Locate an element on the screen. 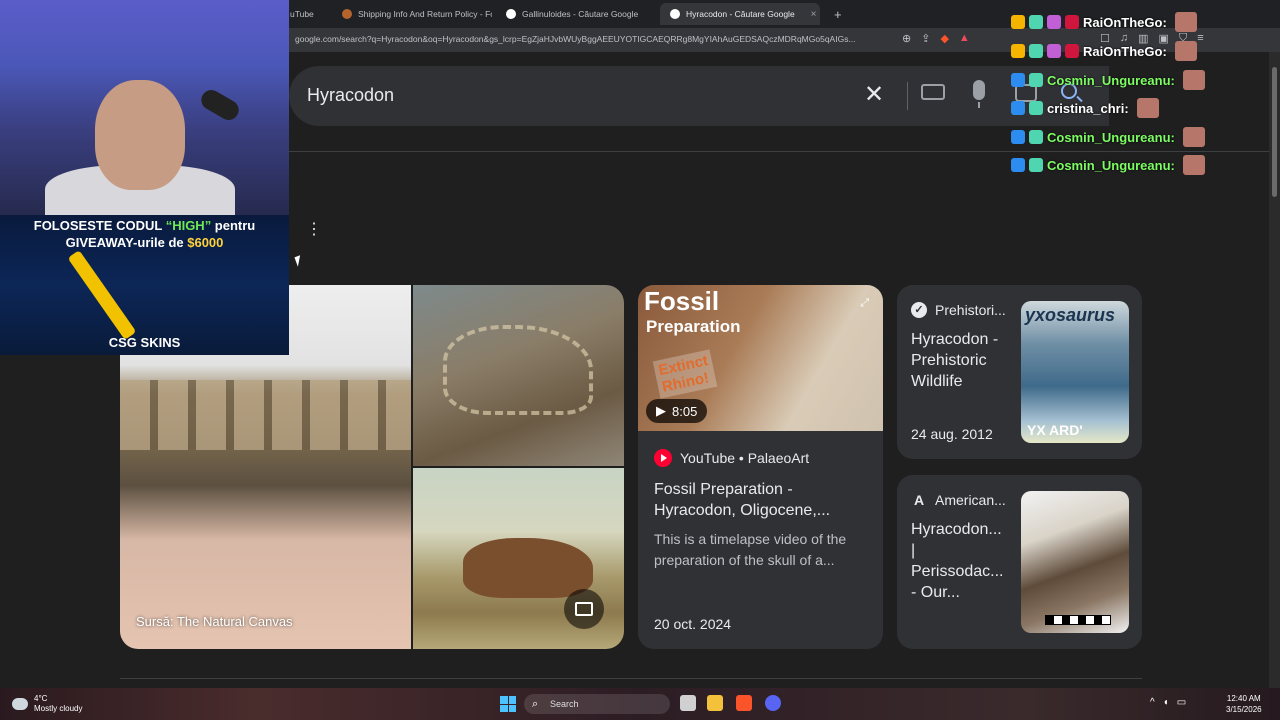 The image size is (1280, 720). search-divider is located at coordinates (907, 96).